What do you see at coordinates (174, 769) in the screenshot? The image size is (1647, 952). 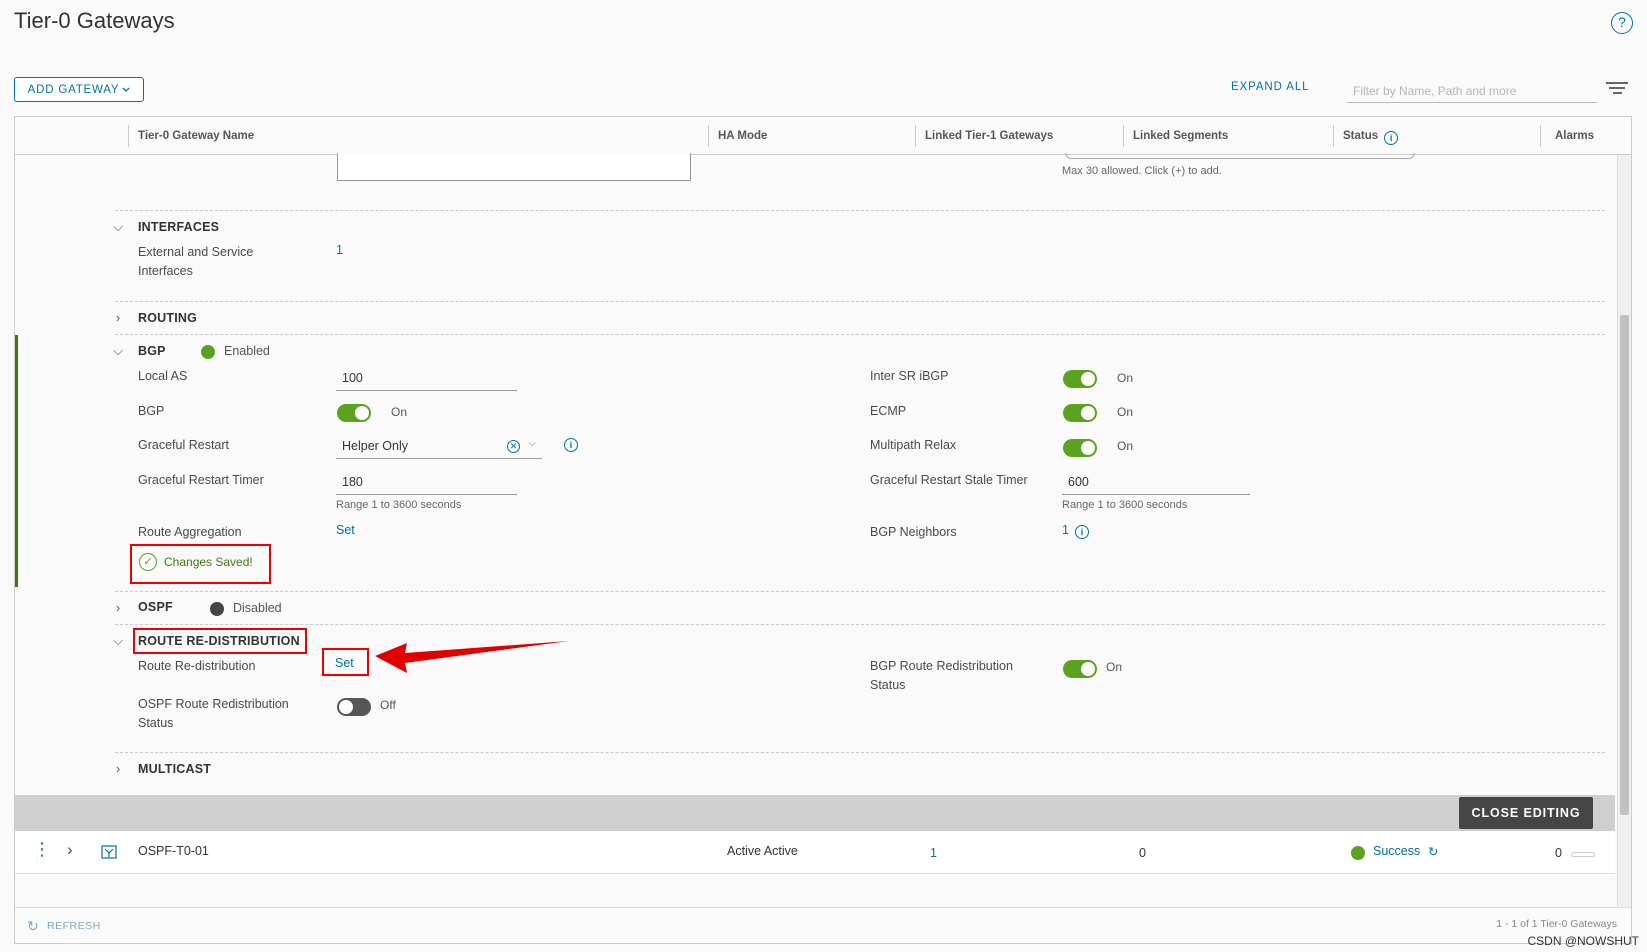 I see `section-multicast: MULTICAST` at bounding box center [174, 769].